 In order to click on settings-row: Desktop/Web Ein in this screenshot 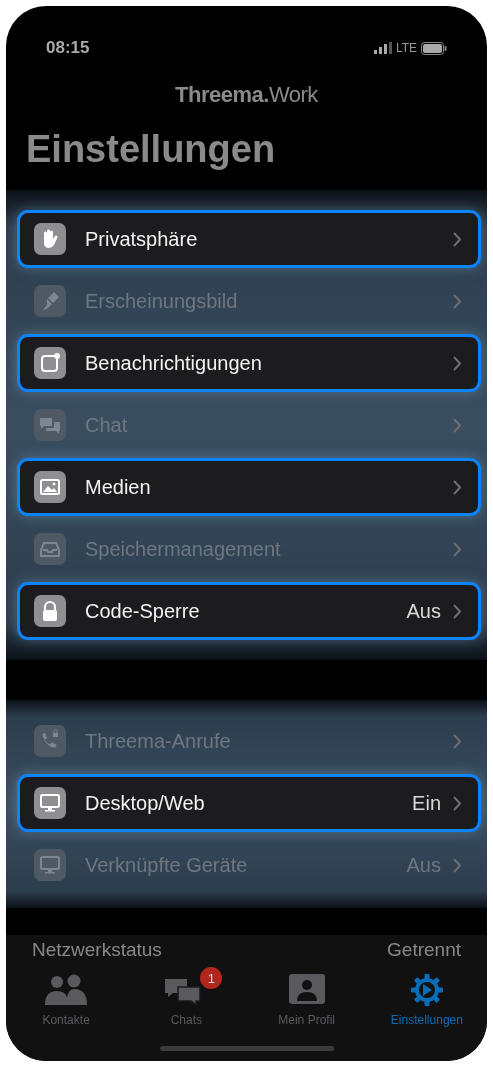, I will do `click(249, 803)`.